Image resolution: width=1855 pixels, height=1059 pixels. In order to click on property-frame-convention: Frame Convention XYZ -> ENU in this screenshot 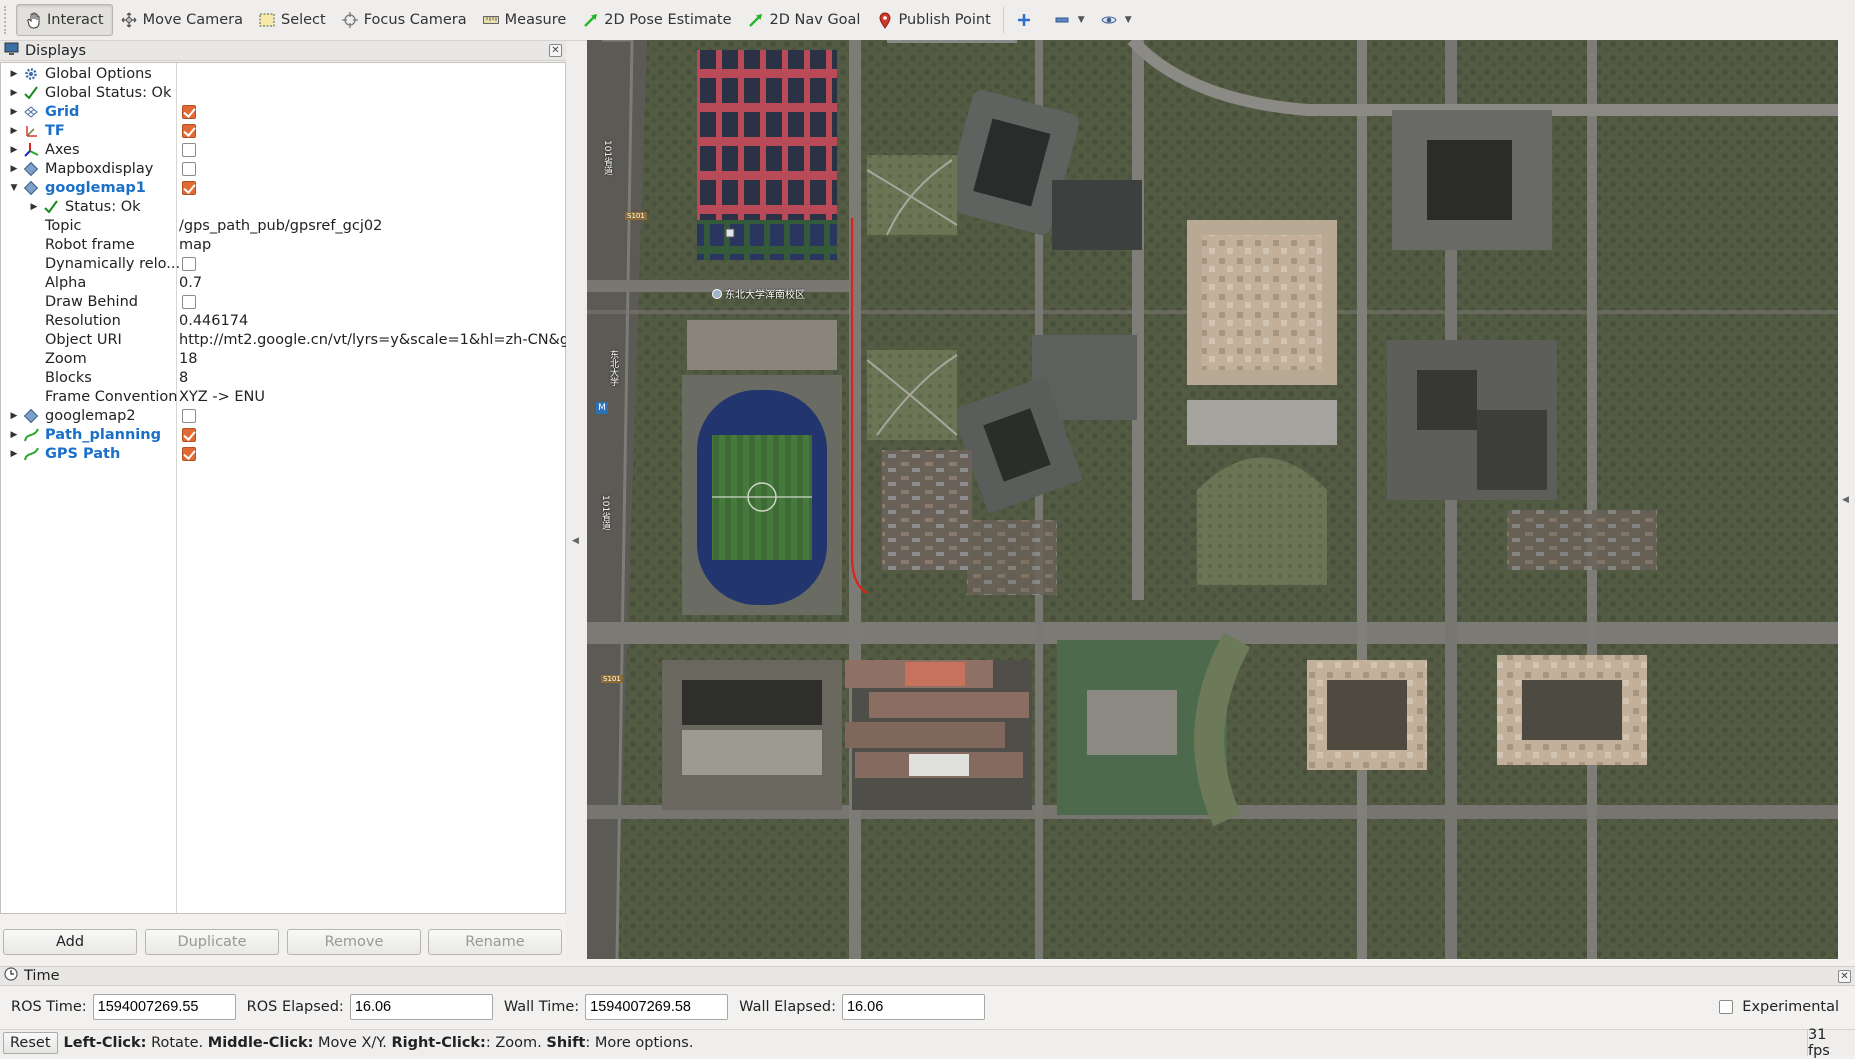, I will do `click(283, 396)`.